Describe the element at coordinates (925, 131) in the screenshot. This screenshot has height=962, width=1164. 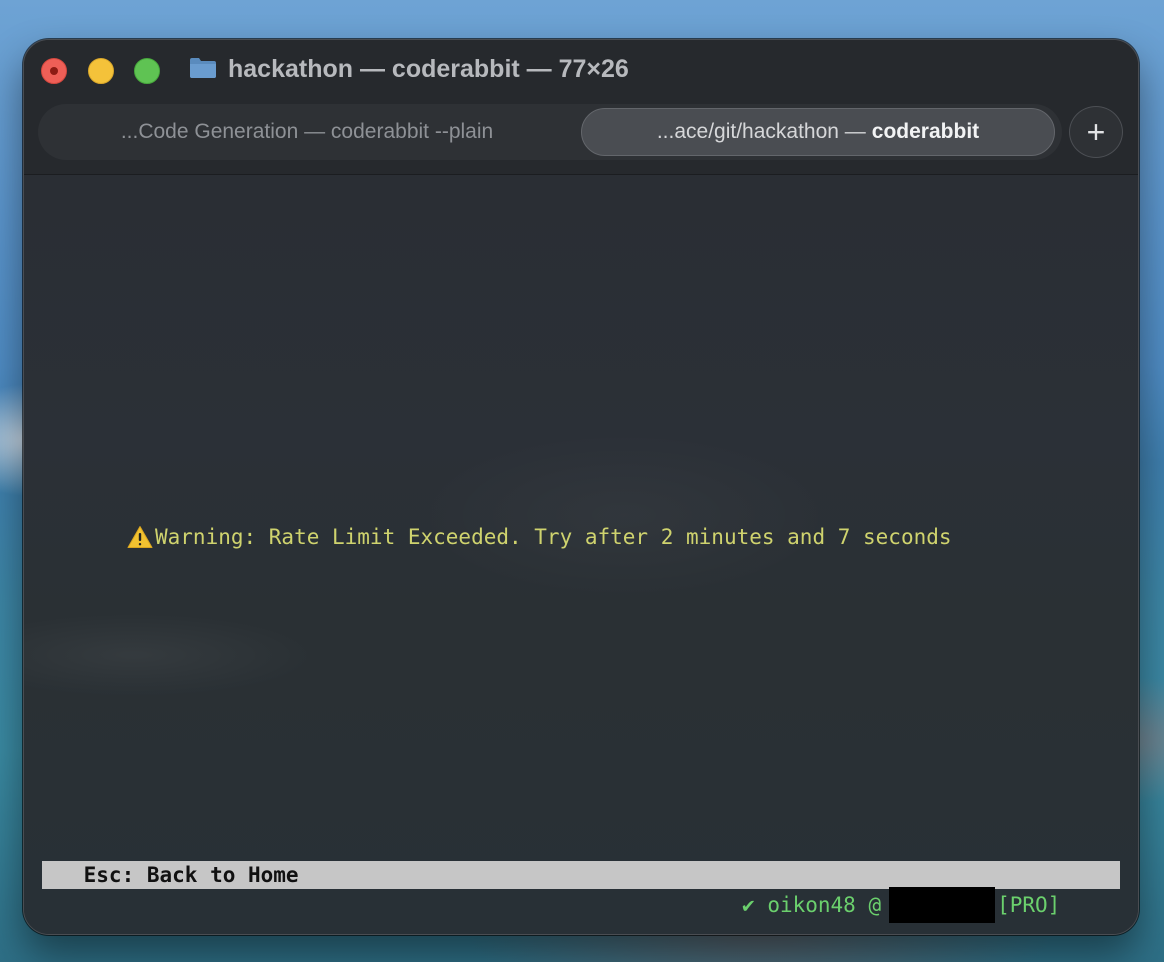
I see `tab-label-bold: coderabbit` at that location.